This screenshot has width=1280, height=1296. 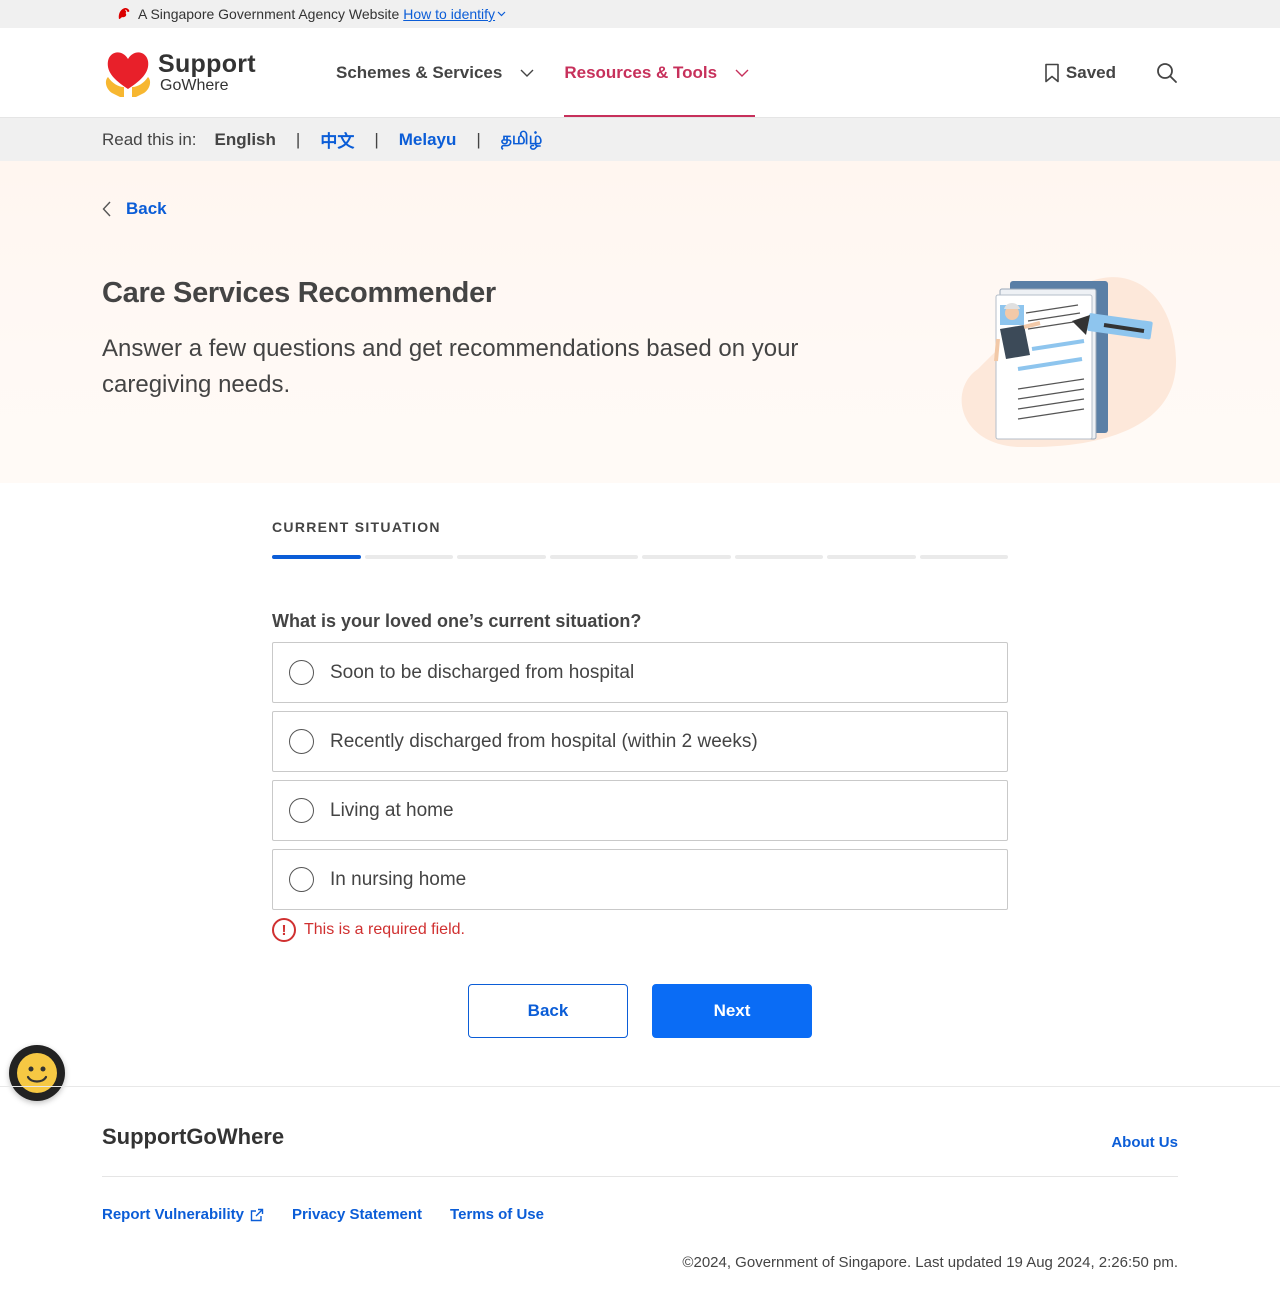 What do you see at coordinates (428, 140) in the screenshot?
I see `lang-malay: Melayu` at bounding box center [428, 140].